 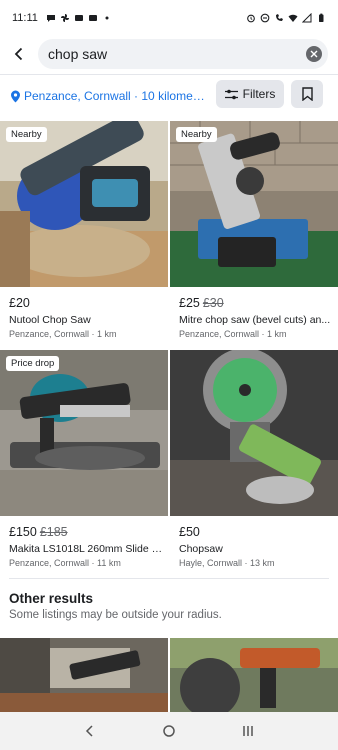 I want to click on back-button, so click(x=19, y=54).